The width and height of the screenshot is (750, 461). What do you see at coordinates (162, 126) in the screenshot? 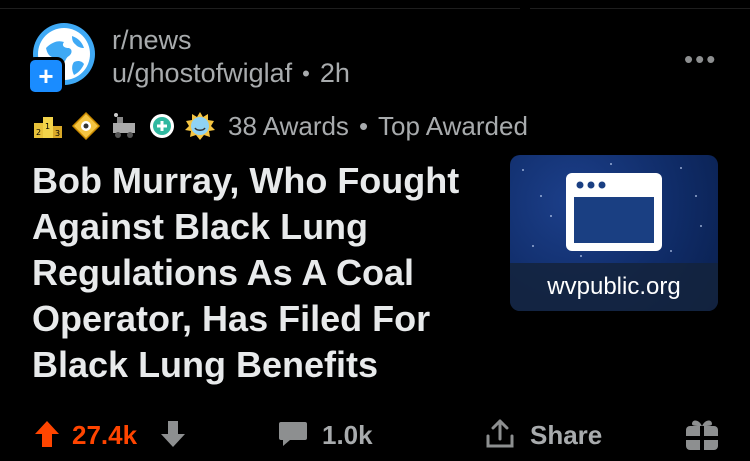
I see `award-wholesome-icon` at bounding box center [162, 126].